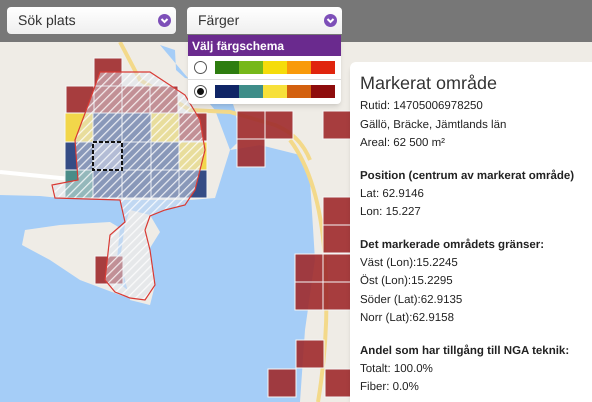 The height and width of the screenshot is (402, 592). What do you see at coordinates (434, 125) in the screenshot?
I see `info-text: Gällö, Bräcke, Jämtlands län` at bounding box center [434, 125].